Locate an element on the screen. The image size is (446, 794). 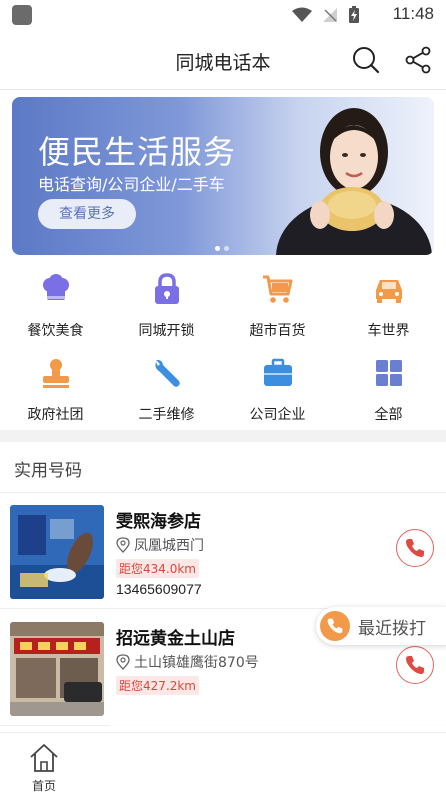
listing-address: 土山镇雄鹰街870号 is located at coordinates (187, 662).